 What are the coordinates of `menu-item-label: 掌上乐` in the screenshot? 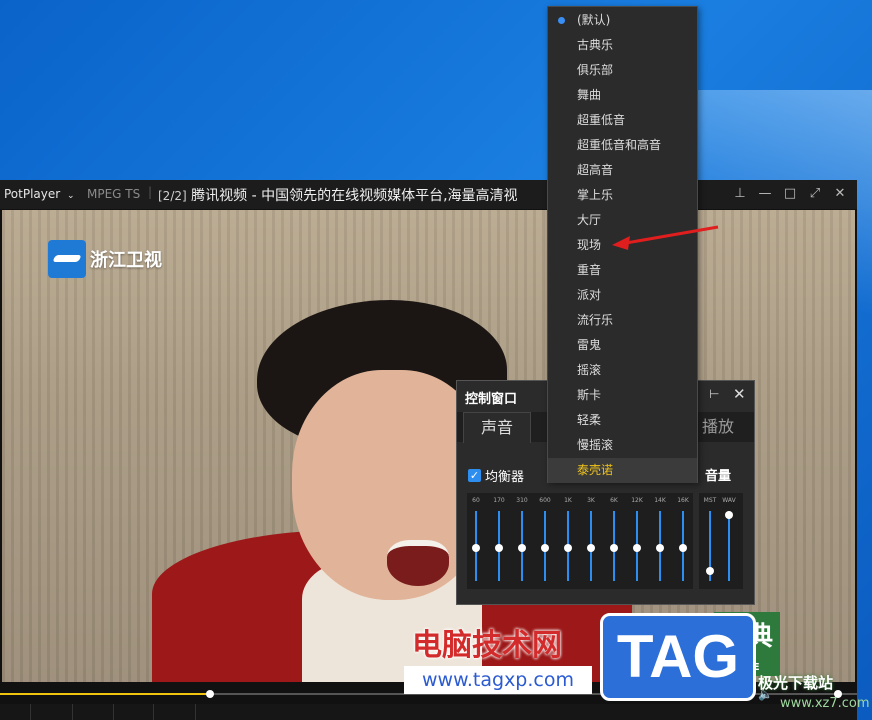 It's located at (595, 195).